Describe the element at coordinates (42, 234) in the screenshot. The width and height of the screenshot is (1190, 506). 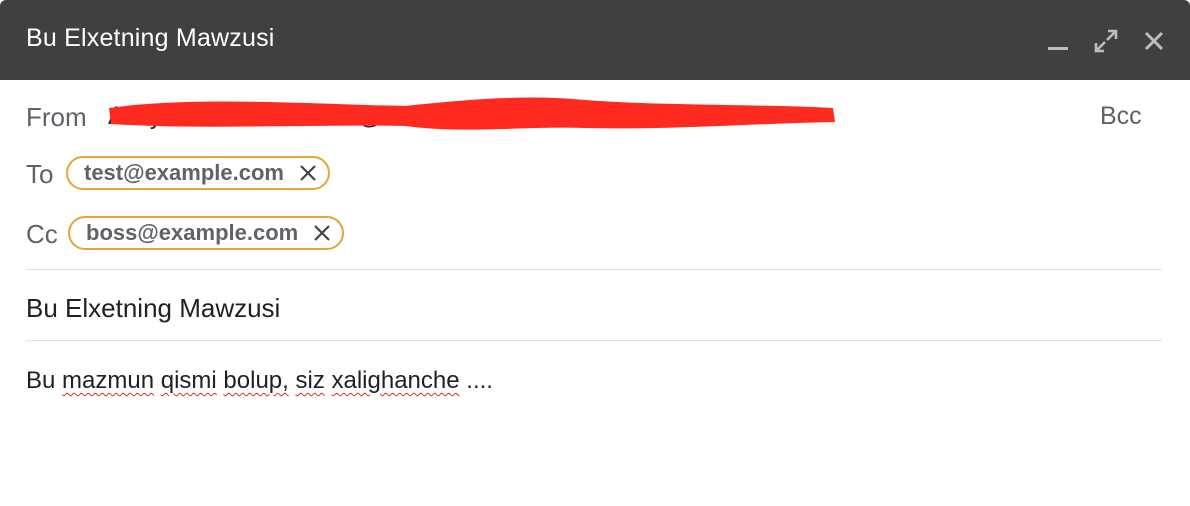
I see `cc-label: Cc` at that location.